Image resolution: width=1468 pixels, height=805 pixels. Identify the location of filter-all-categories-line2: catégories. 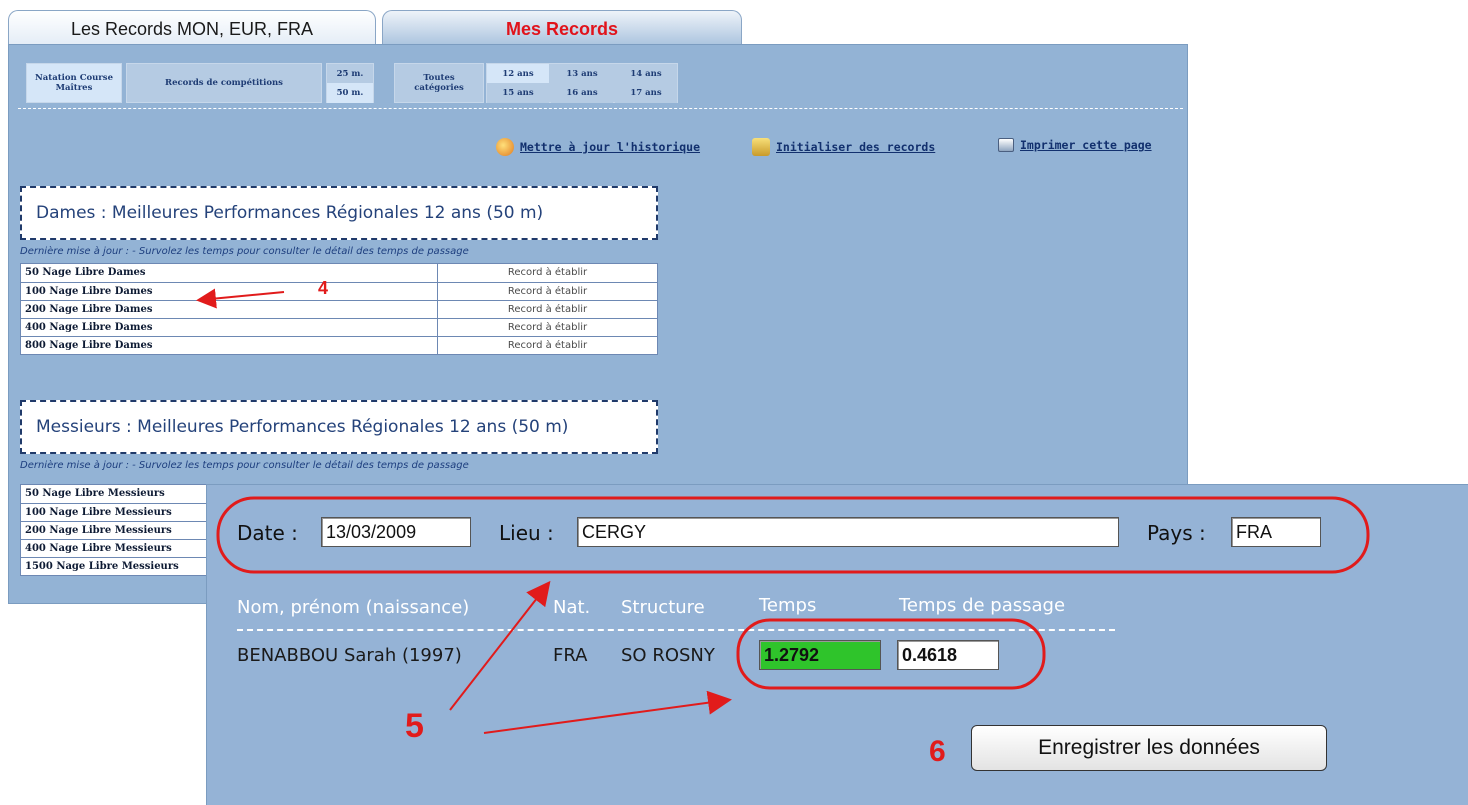
(439, 88).